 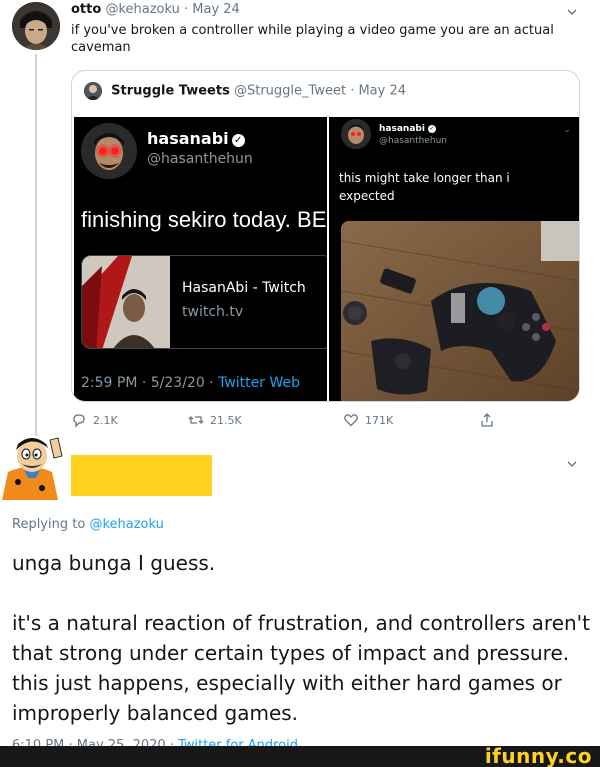 What do you see at coordinates (424, 187) in the screenshot?
I see `hasanabi-tweet-text-2: this might take longer than i expected` at bounding box center [424, 187].